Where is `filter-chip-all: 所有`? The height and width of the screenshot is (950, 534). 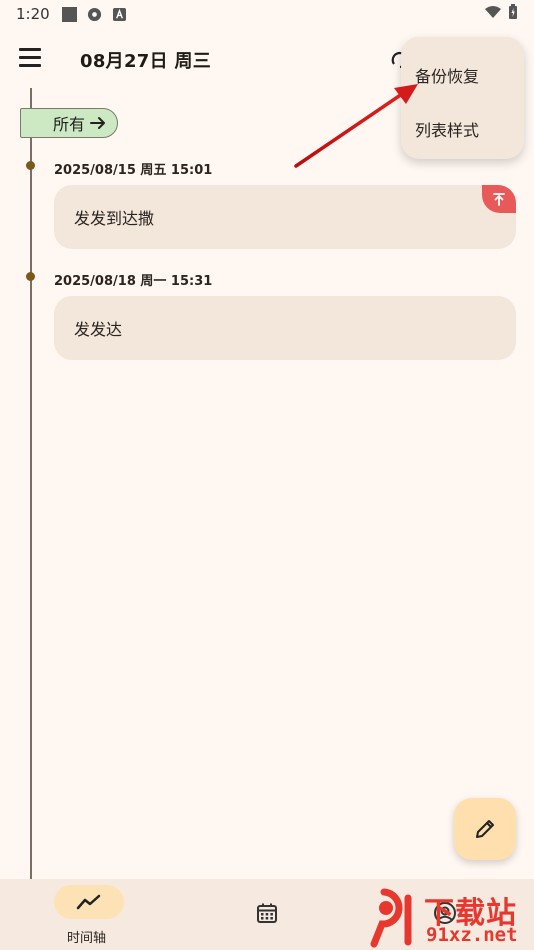
filter-chip-all: 所有 is located at coordinates (69, 123).